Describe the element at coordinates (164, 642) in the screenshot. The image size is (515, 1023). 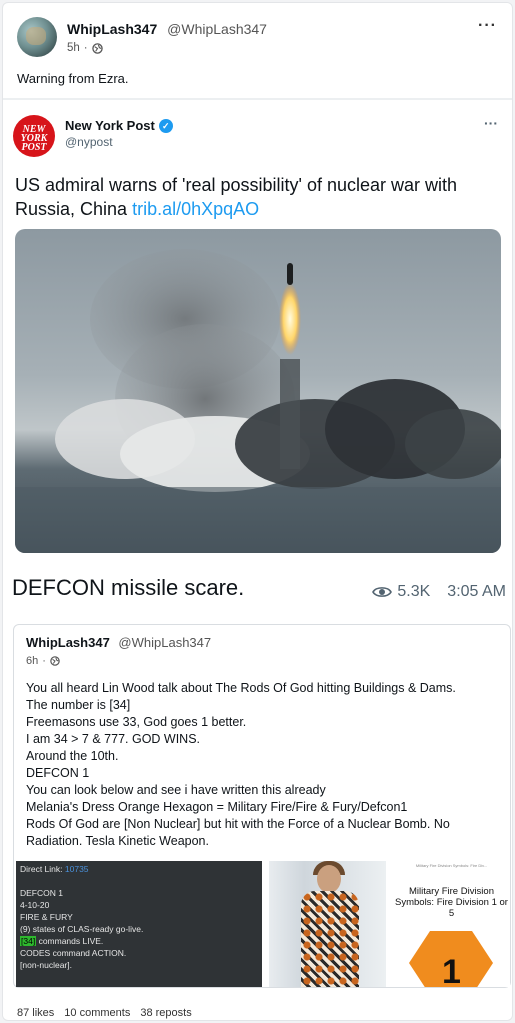
I see `quote-author-handle: @WhipLash347` at that location.